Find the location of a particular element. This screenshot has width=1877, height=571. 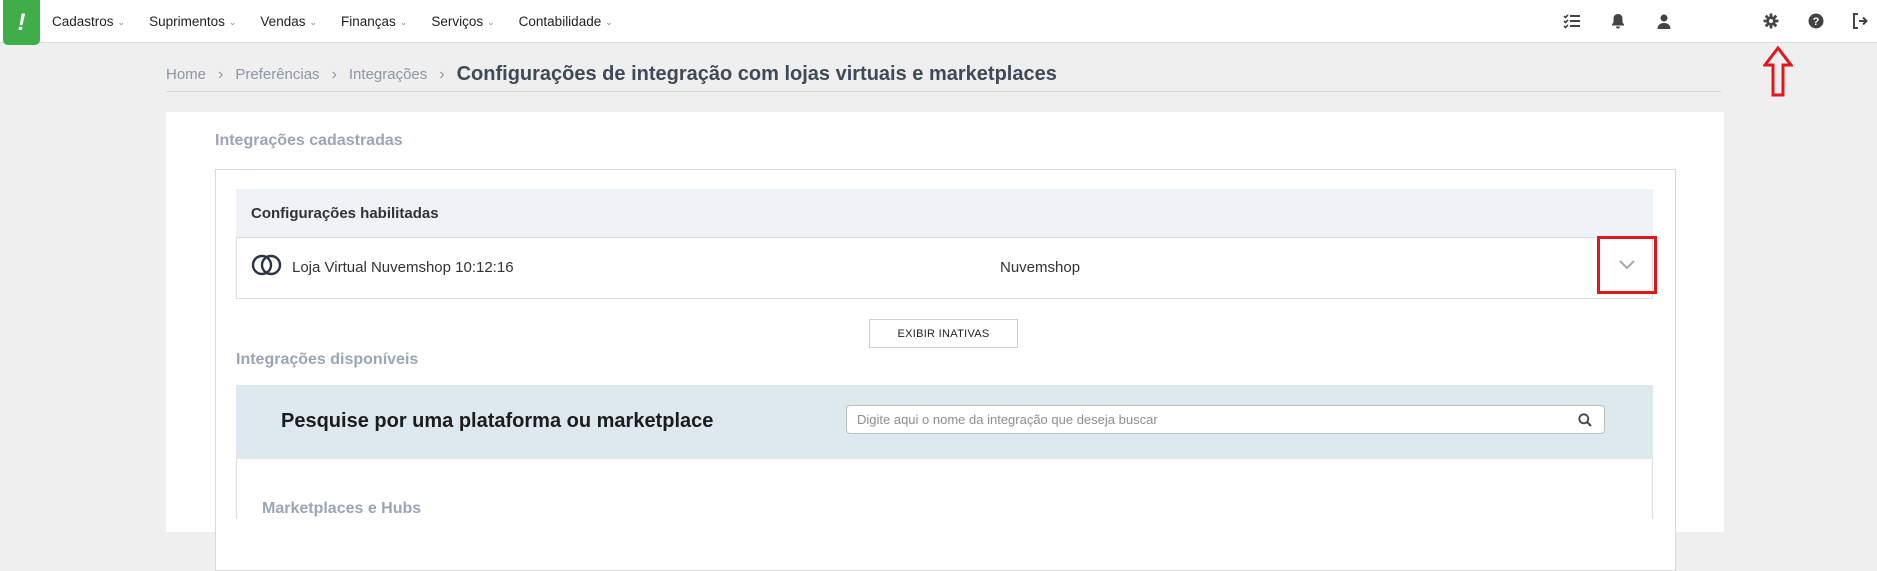

bell-icon is located at coordinates (1618, 21).